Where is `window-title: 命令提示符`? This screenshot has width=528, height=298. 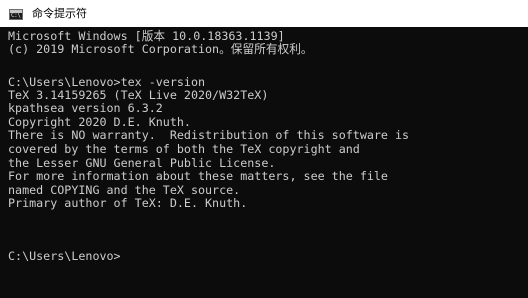 window-title: 命令提示符 is located at coordinates (59, 13).